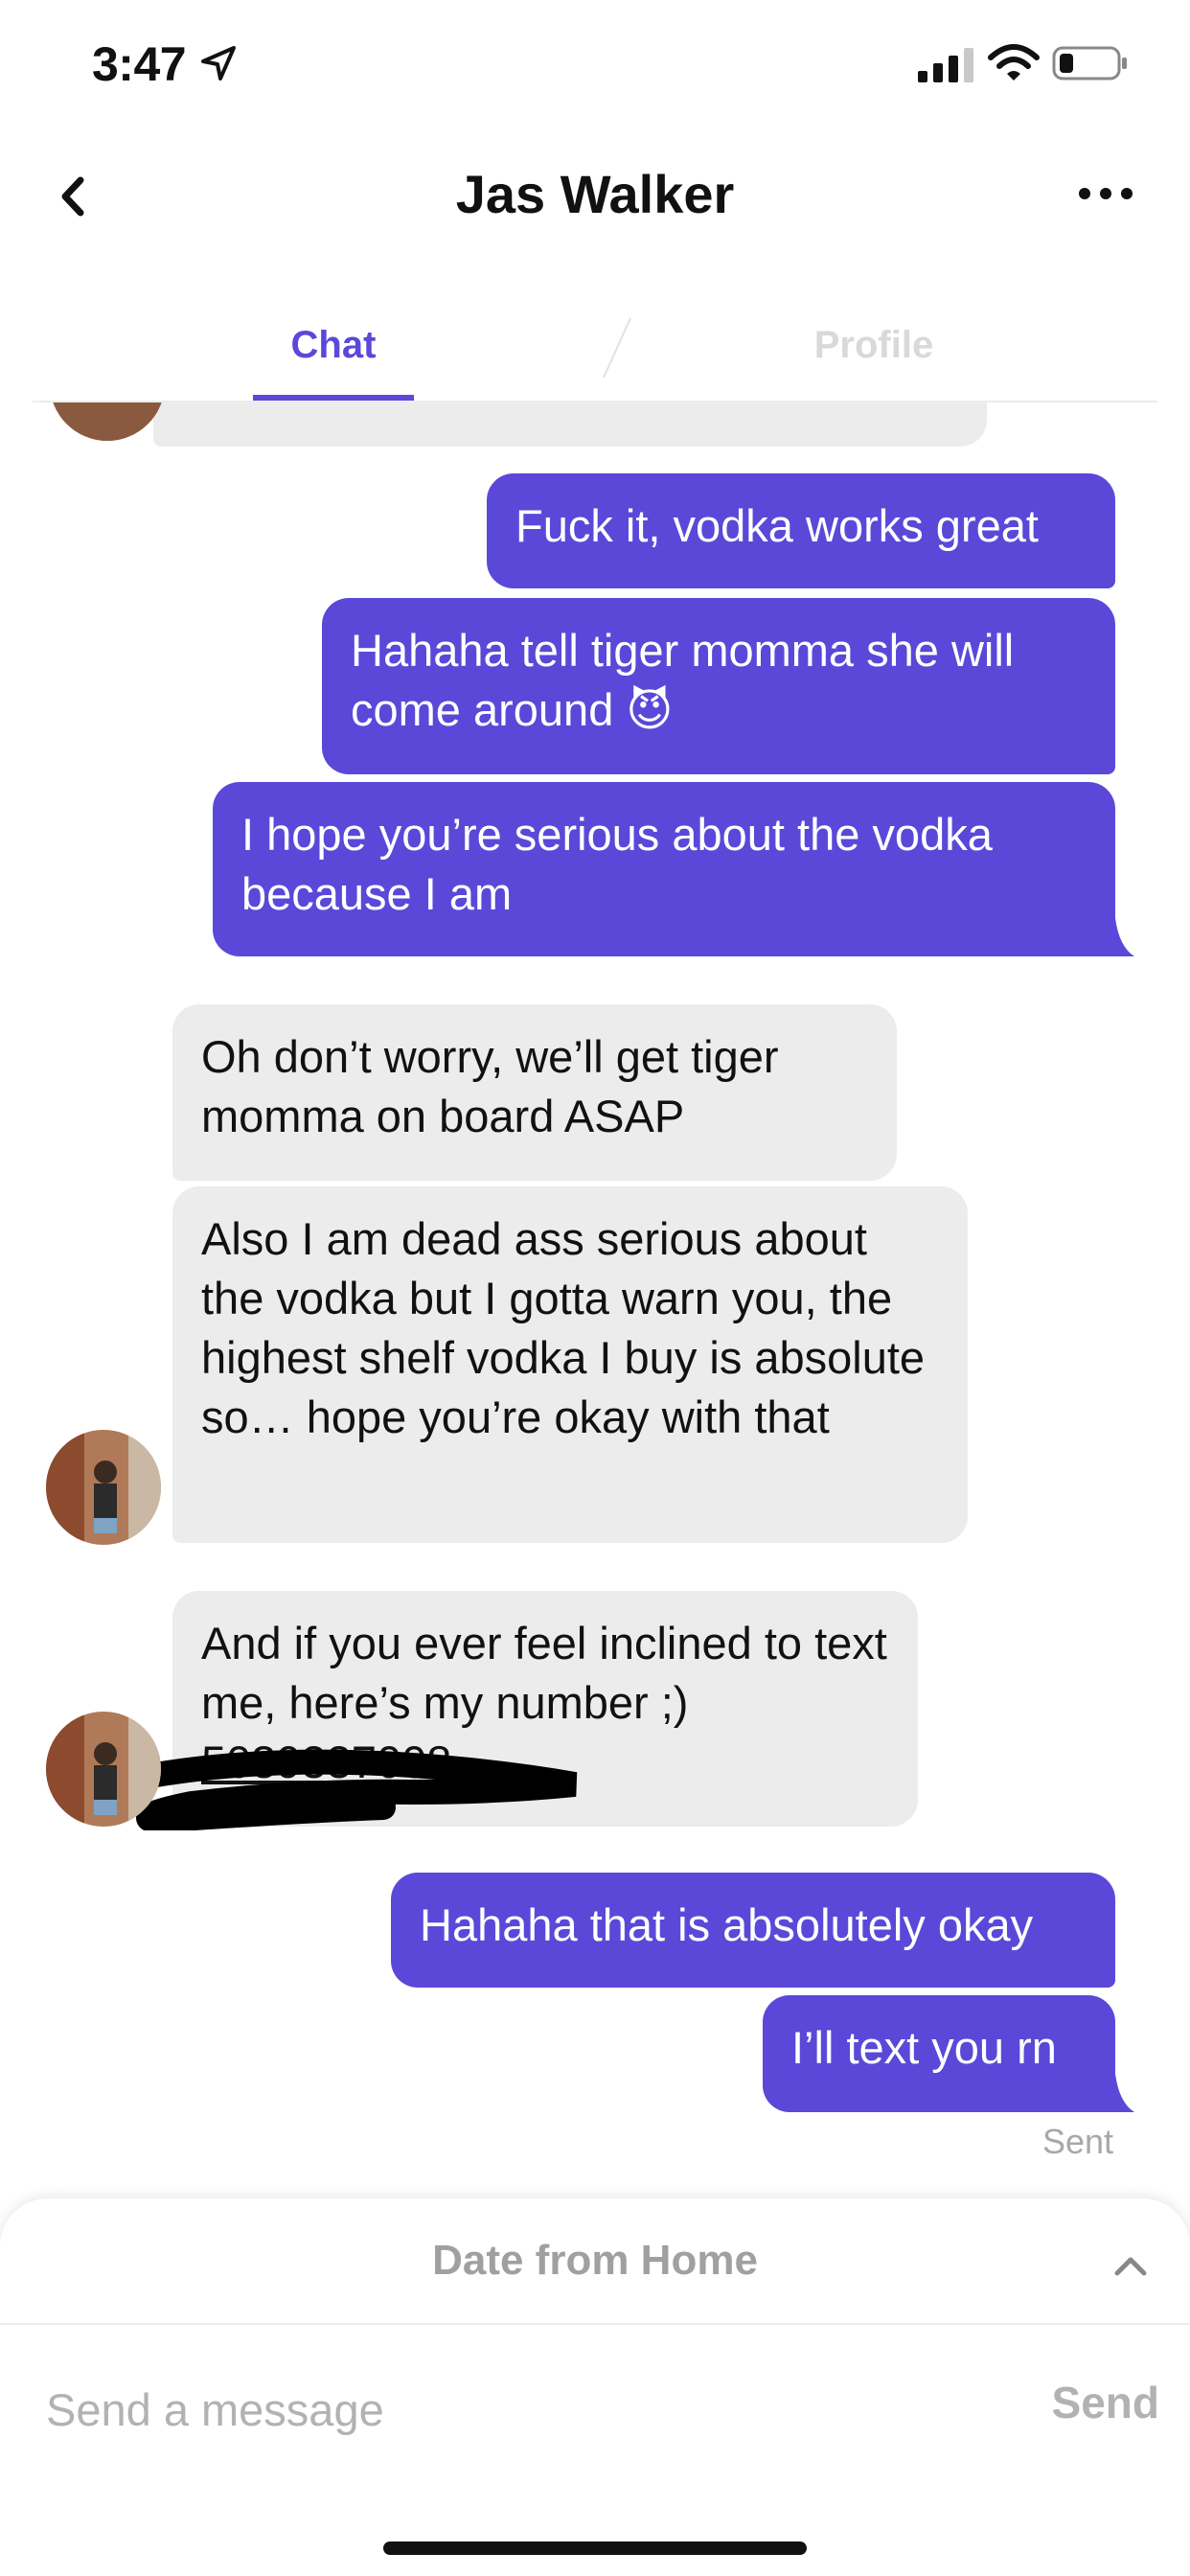 This screenshot has width=1190, height=2576. What do you see at coordinates (1088, 2402) in the screenshot?
I see `send-button: Send` at bounding box center [1088, 2402].